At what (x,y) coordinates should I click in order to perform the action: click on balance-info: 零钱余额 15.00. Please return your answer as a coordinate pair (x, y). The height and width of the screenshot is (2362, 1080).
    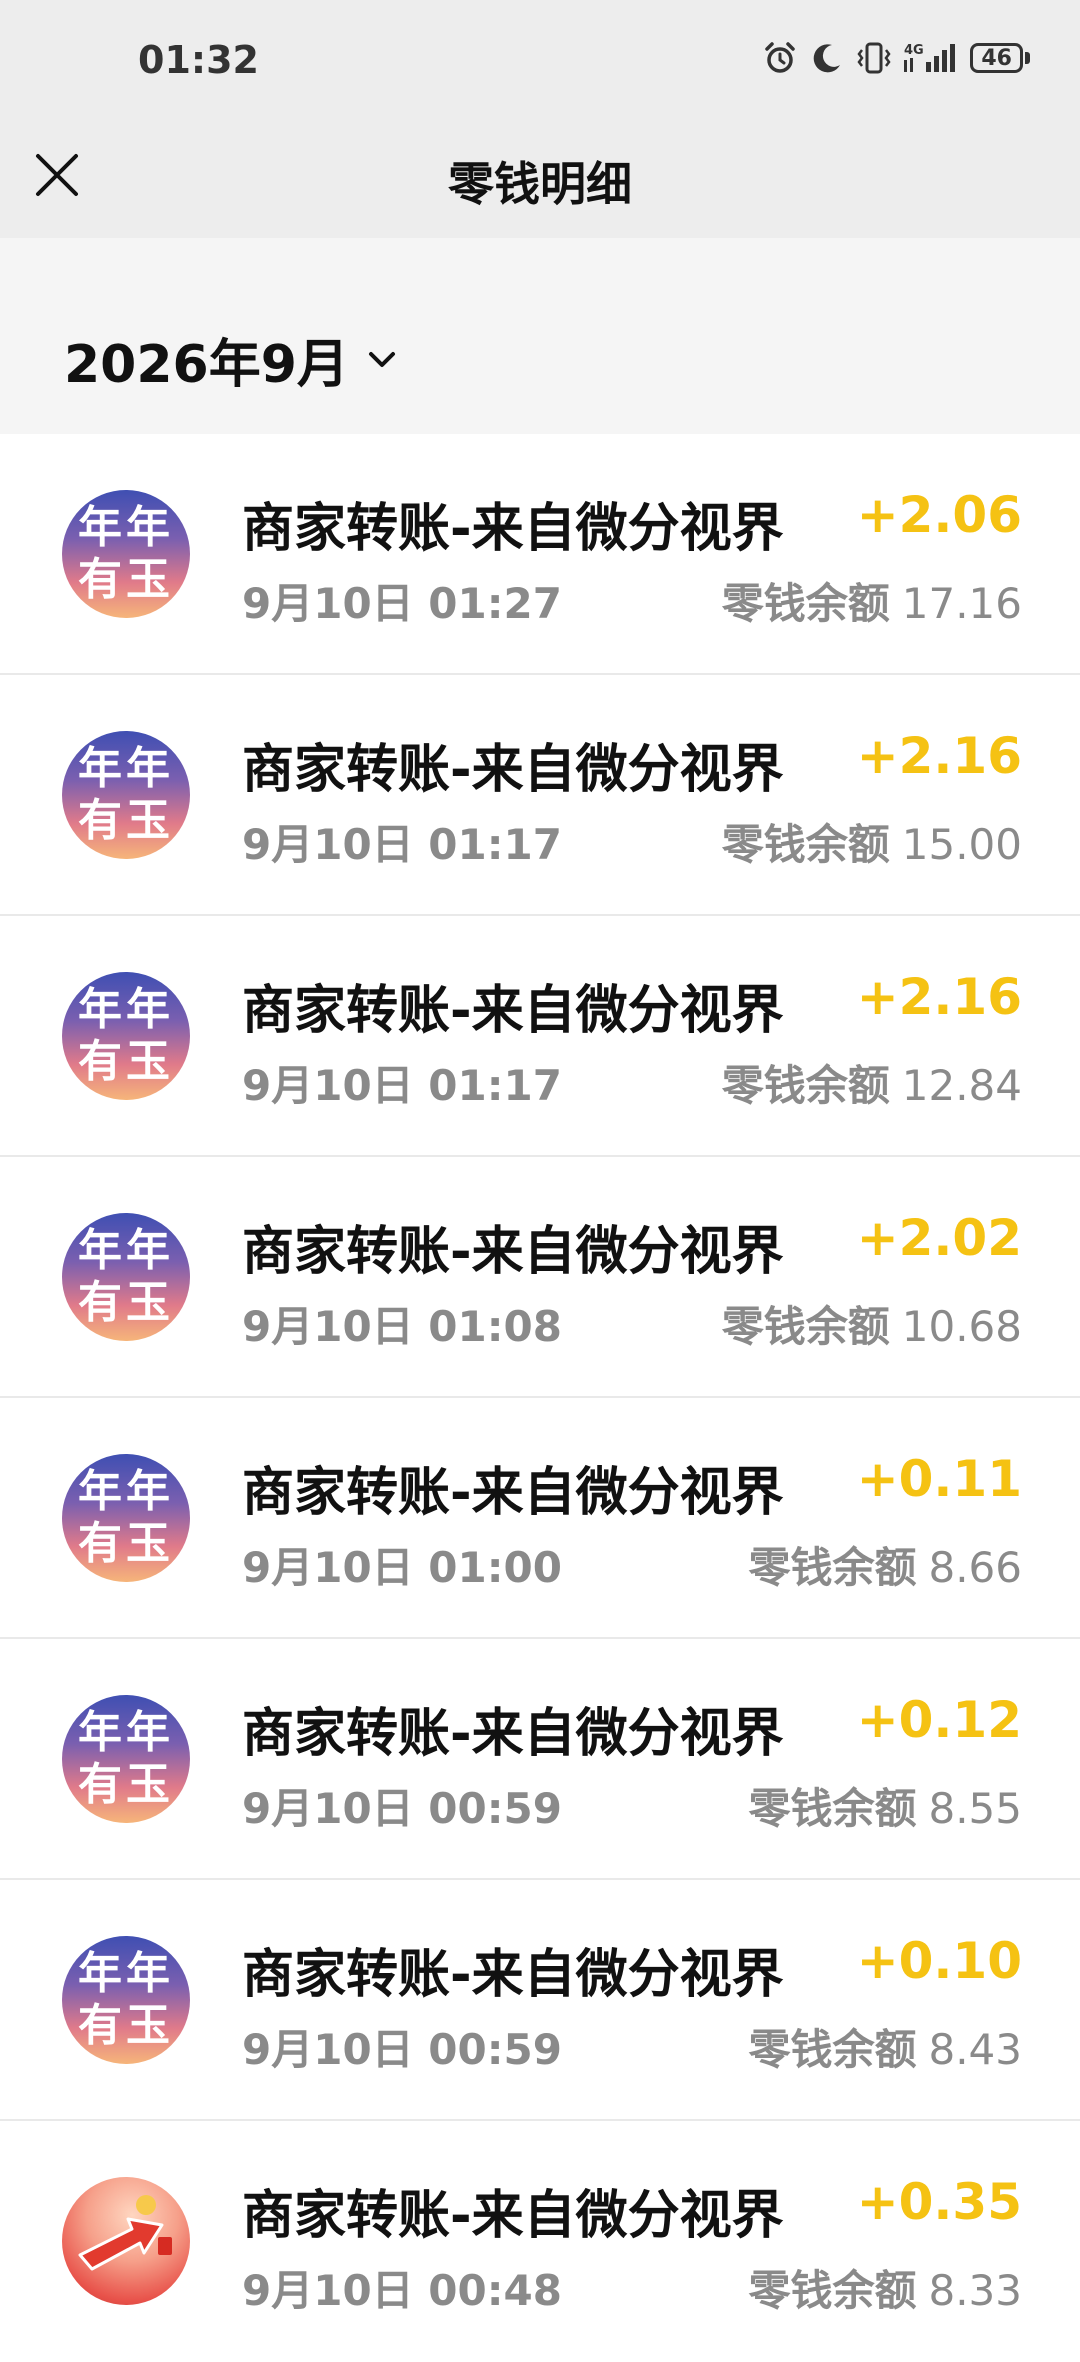
    Looking at the image, I should click on (872, 841).